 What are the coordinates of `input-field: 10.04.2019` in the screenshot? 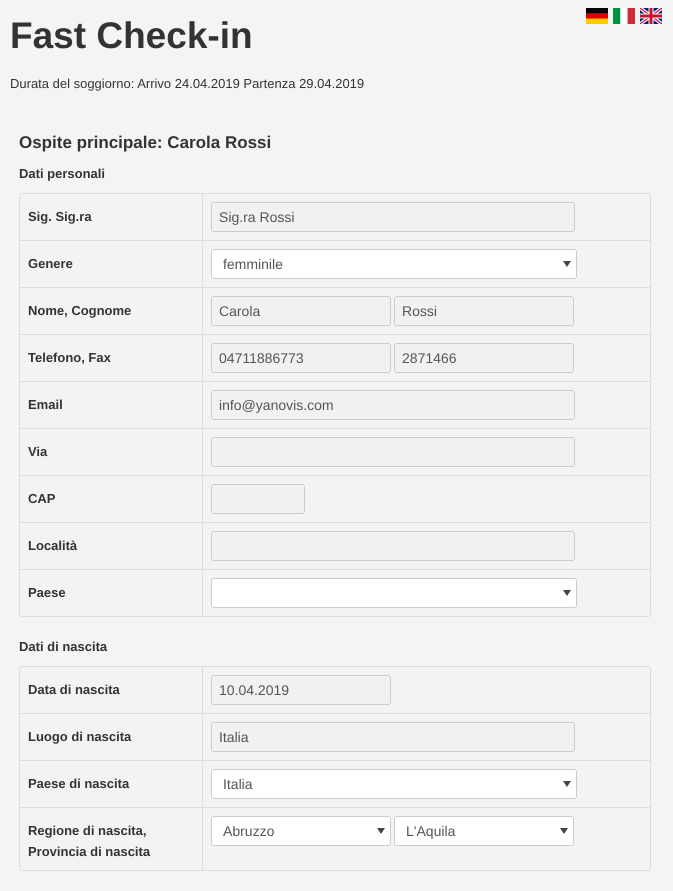 It's located at (301, 690).